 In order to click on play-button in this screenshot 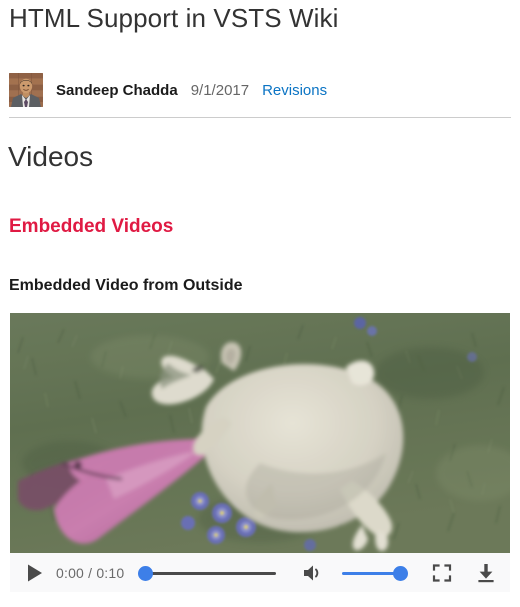, I will do `click(34, 573)`.